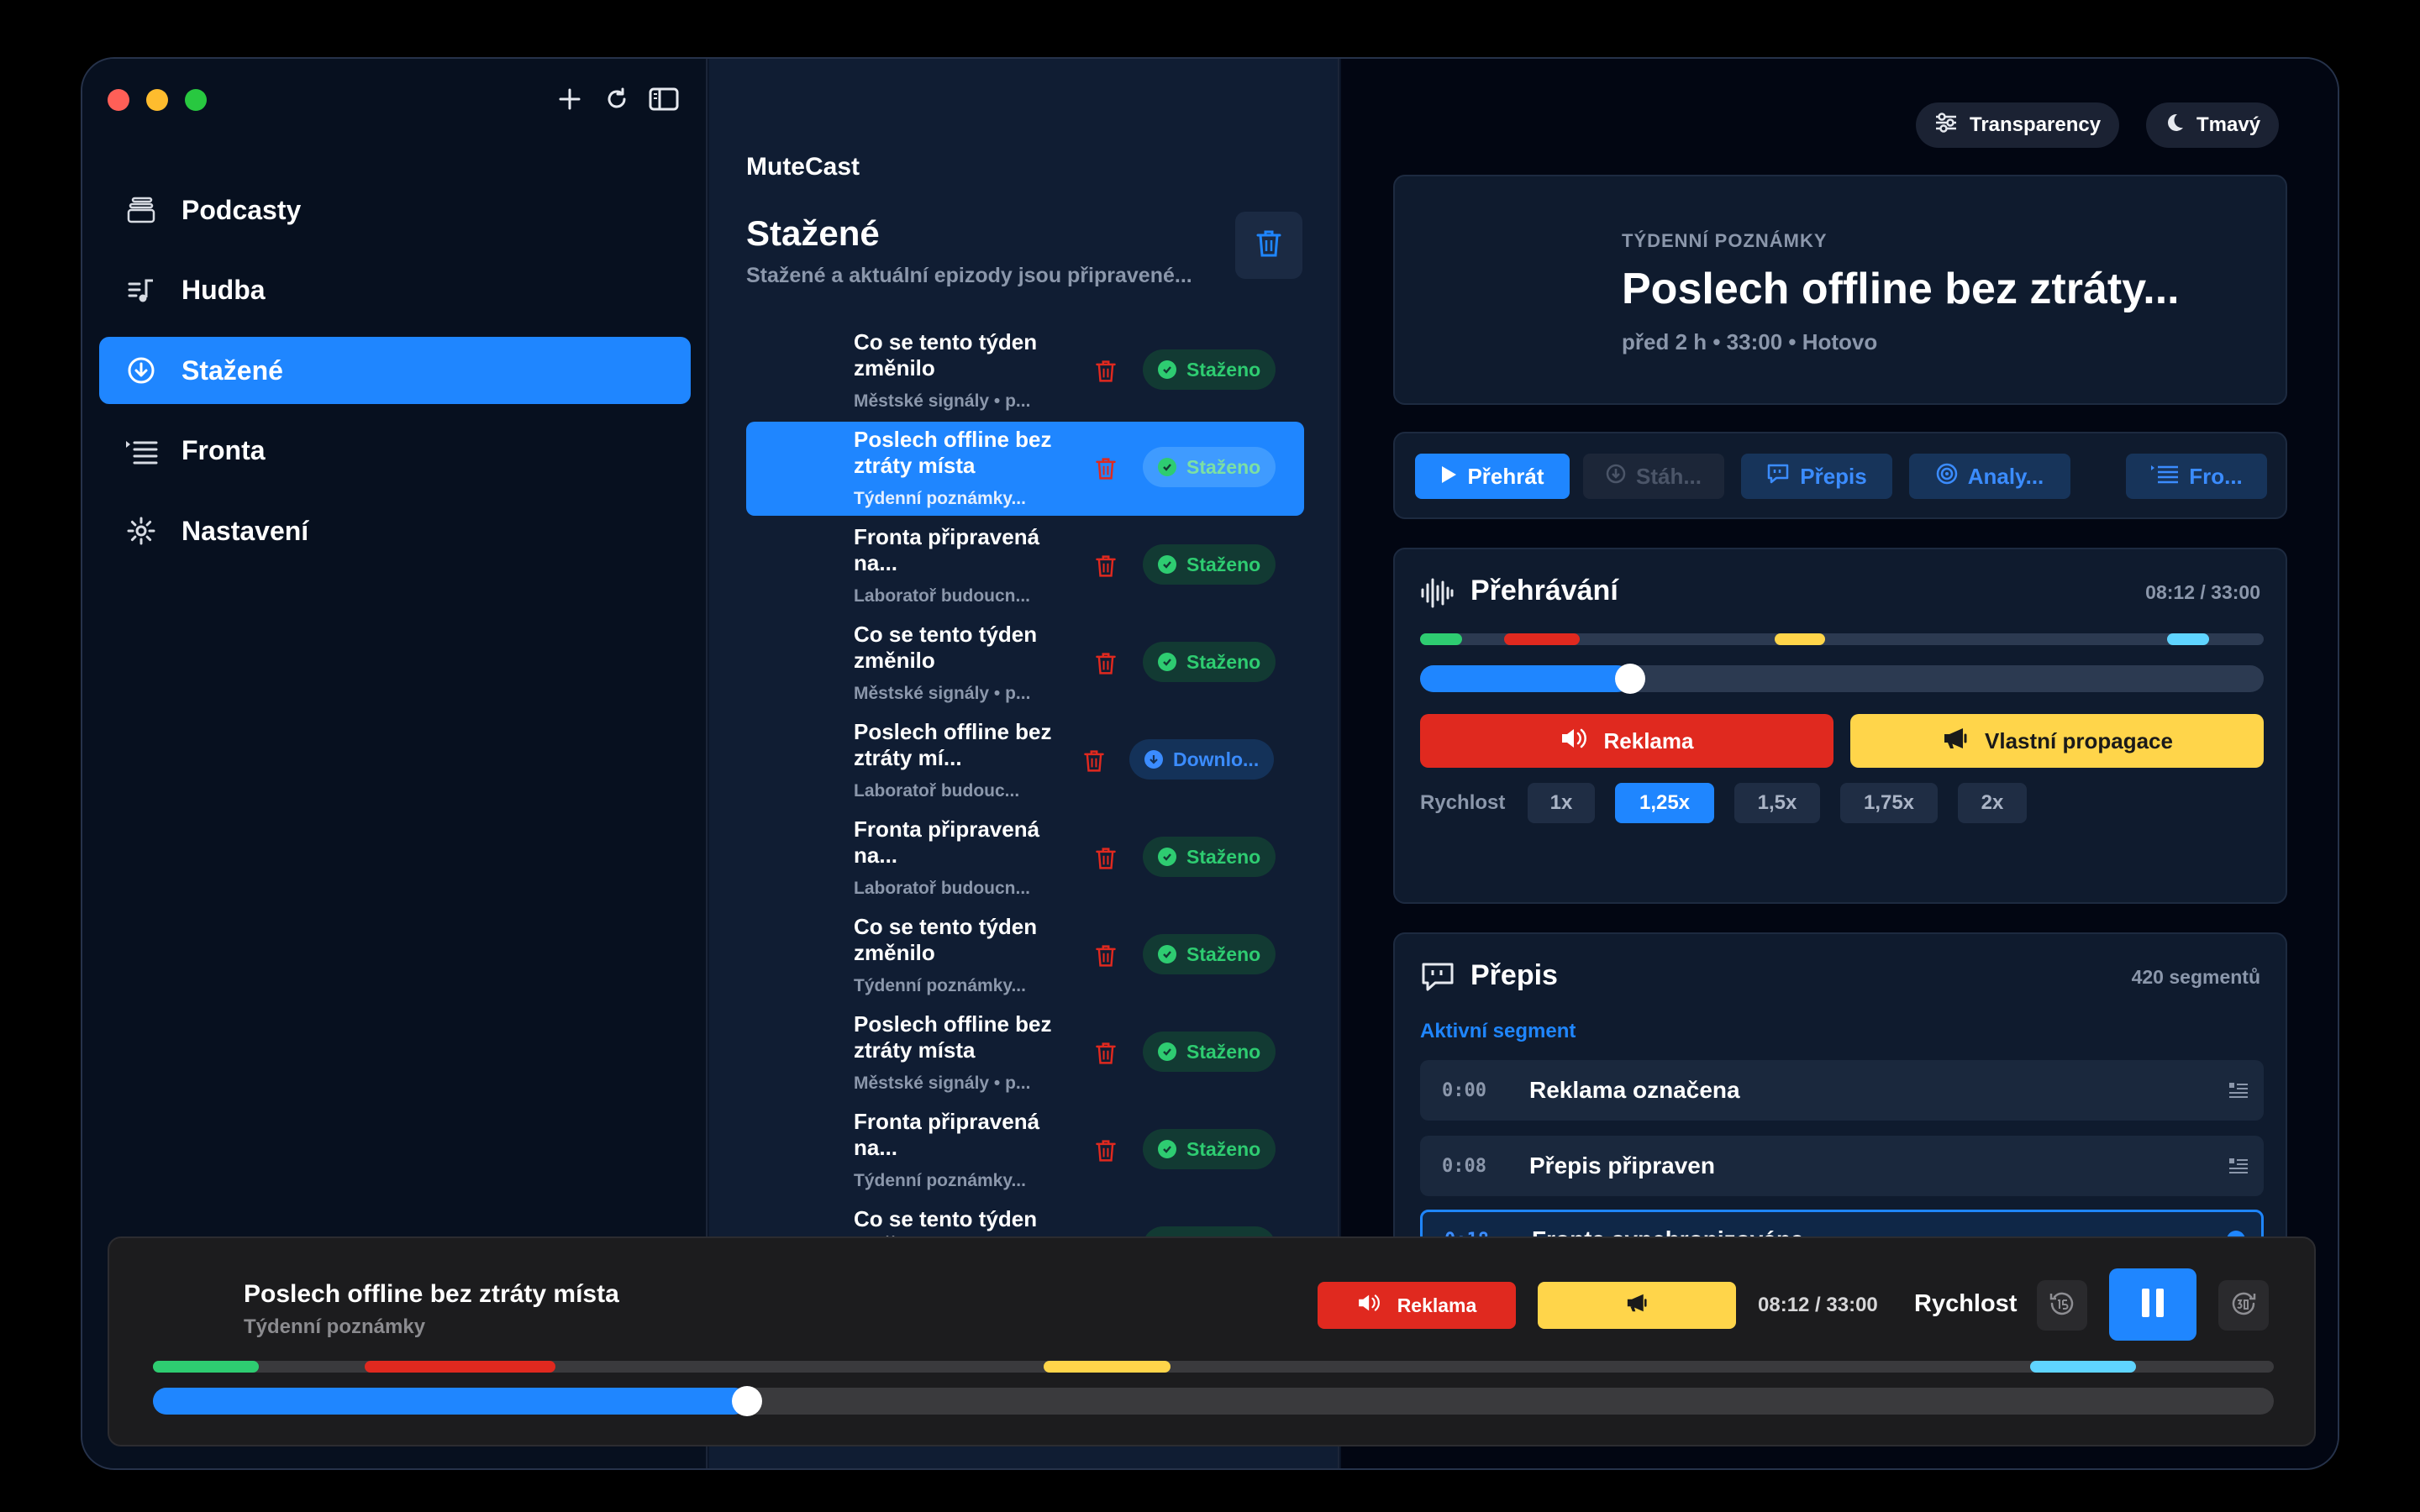  I want to click on transparency-button: Transparency, so click(2018, 125).